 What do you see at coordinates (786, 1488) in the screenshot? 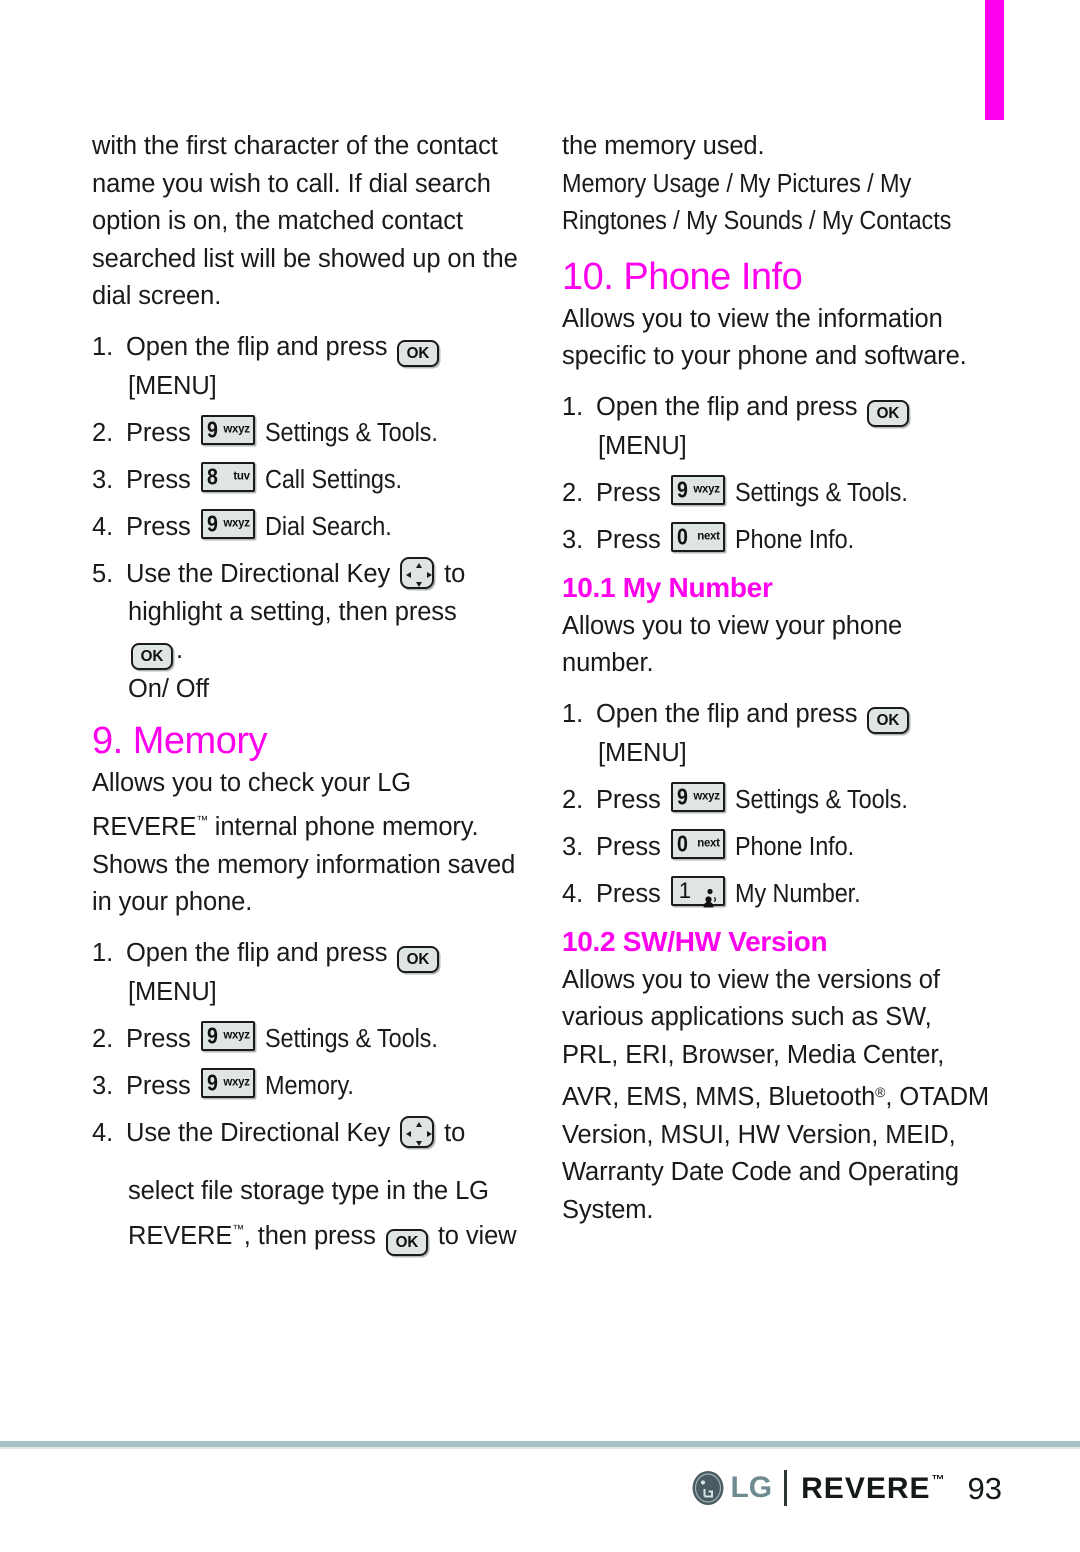
I see `footer-divider-bar` at bounding box center [786, 1488].